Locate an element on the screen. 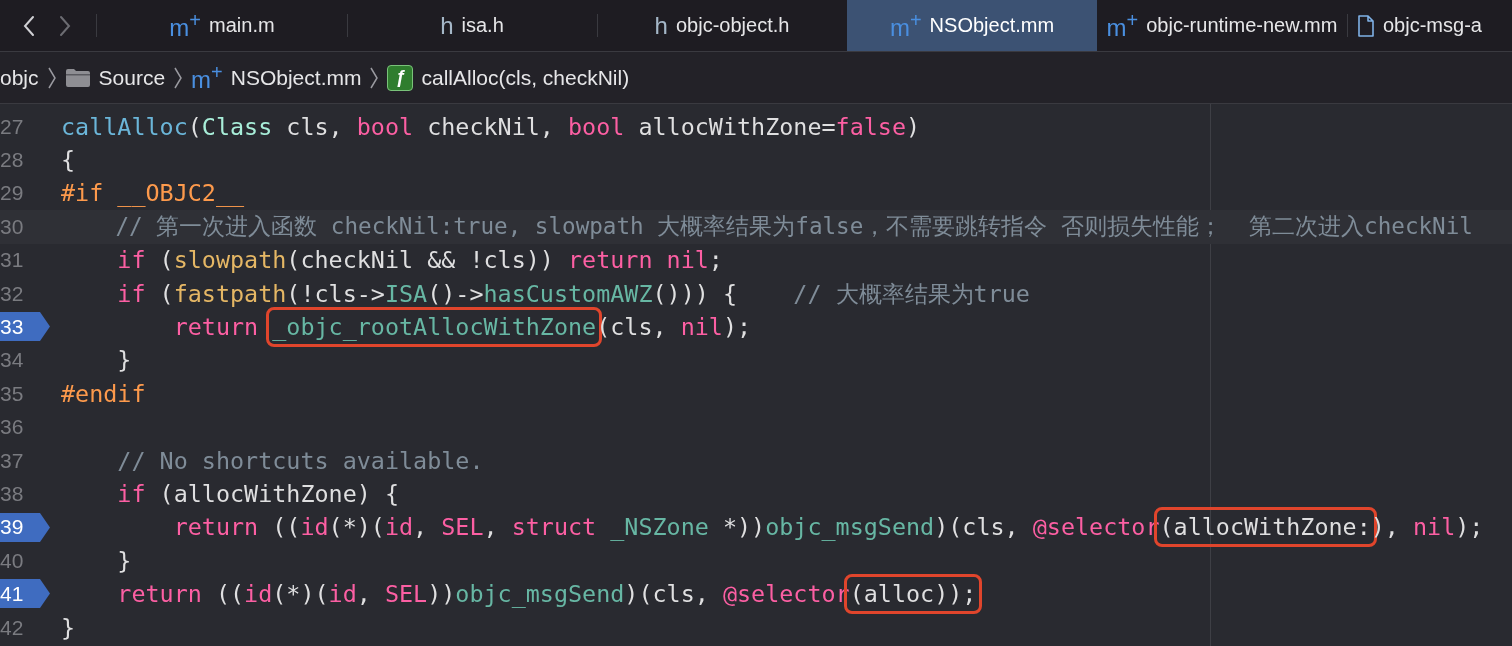 This screenshot has height=646, width=1512. code-token: )) is located at coordinates (441, 594).